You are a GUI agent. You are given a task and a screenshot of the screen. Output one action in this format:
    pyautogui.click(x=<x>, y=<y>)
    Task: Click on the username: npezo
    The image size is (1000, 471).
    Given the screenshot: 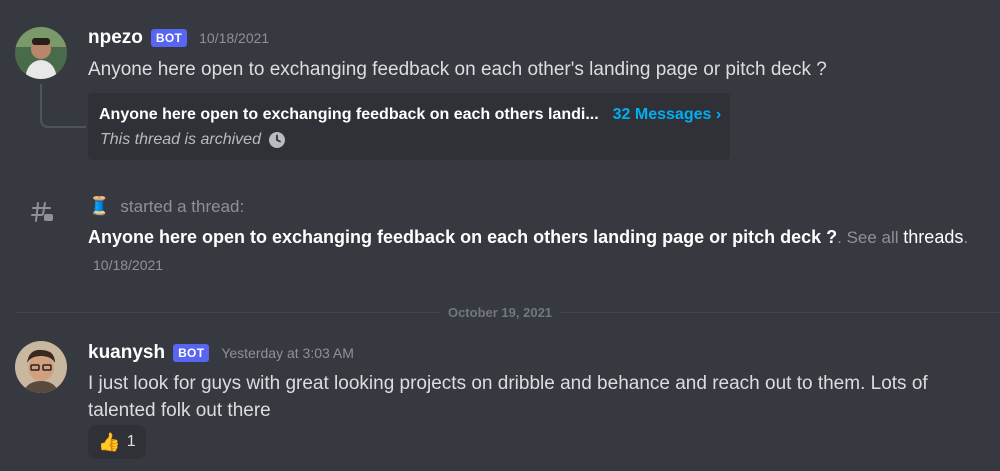 What is the action you would take?
    pyautogui.click(x=115, y=38)
    